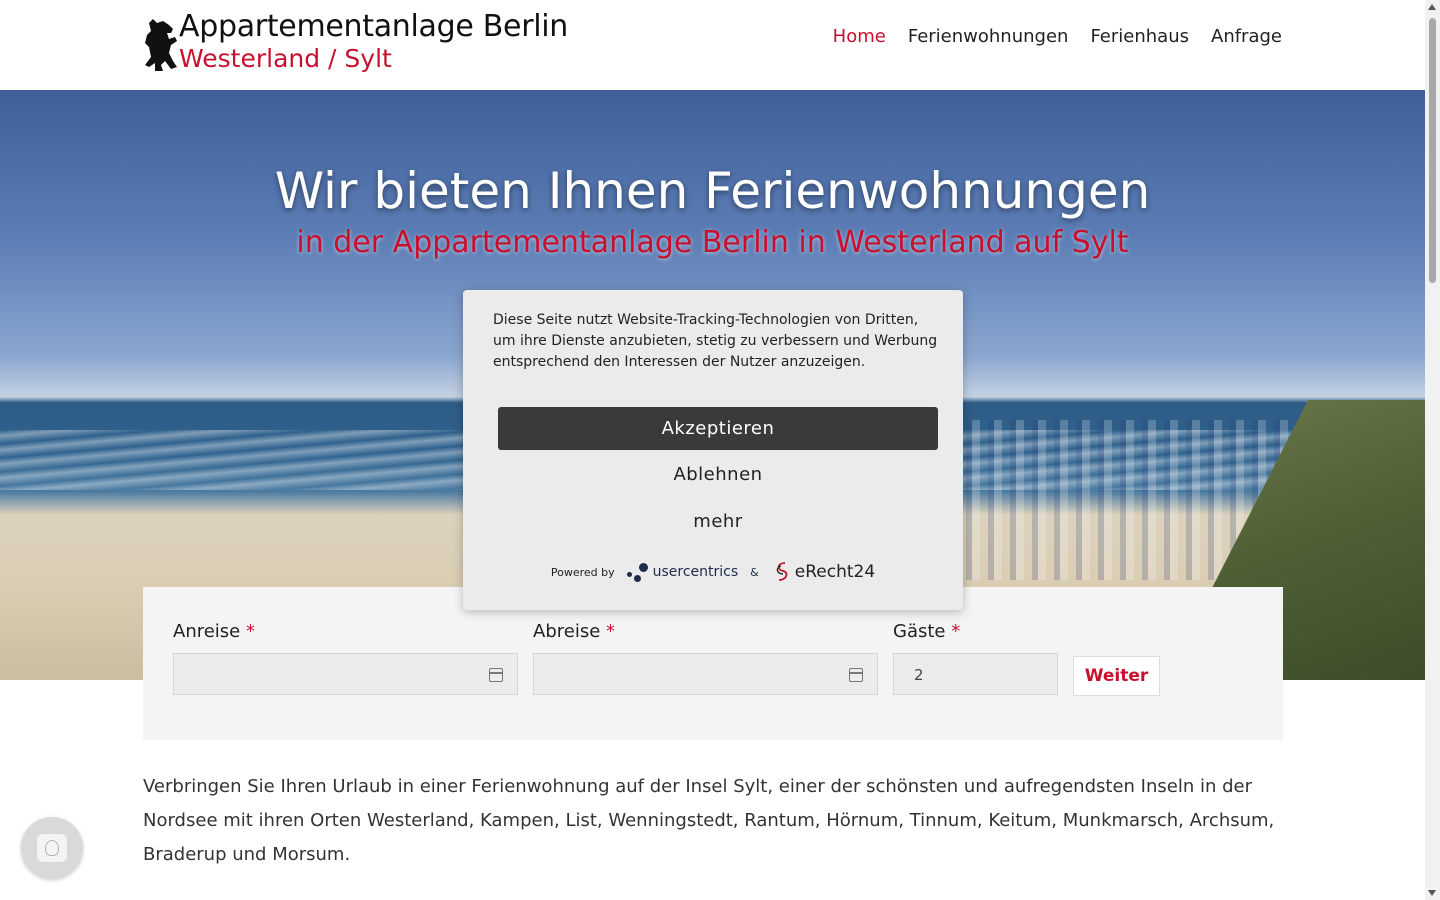 The image size is (1440, 900). Describe the element at coordinates (705, 674) in the screenshot. I see `departure-input` at that location.